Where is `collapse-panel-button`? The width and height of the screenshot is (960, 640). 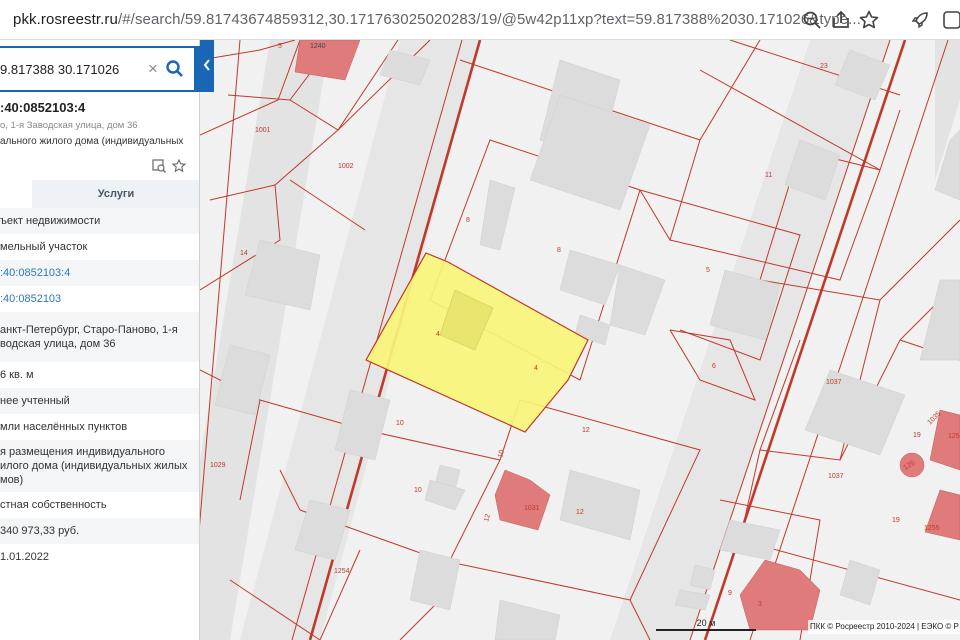
collapse-panel-button is located at coordinates (207, 66).